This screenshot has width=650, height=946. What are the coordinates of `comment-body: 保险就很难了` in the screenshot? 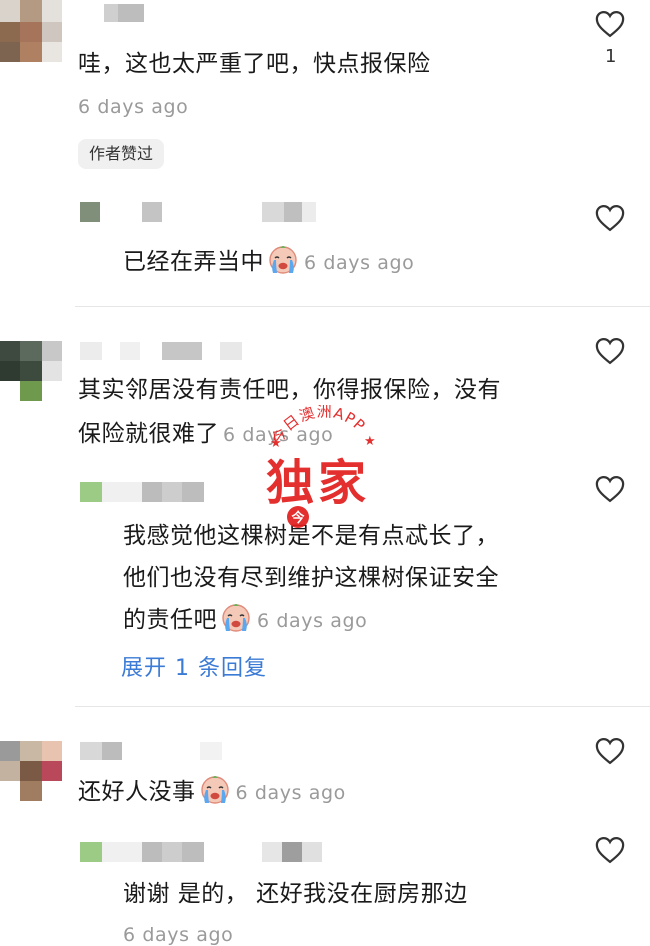 It's located at (148, 434).